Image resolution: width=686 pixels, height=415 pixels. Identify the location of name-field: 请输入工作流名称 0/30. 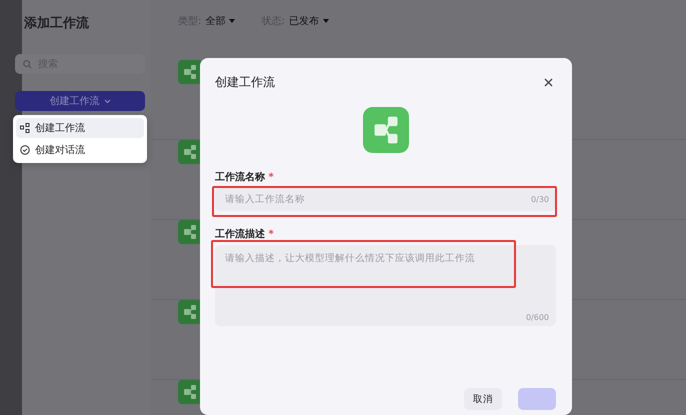
(385, 199).